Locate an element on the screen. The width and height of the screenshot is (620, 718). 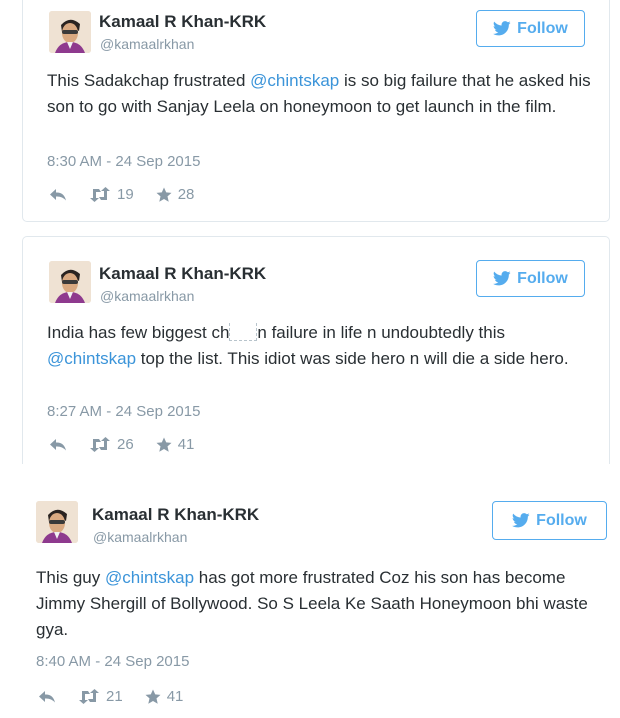
retweet-count: 19 is located at coordinates (125, 194).